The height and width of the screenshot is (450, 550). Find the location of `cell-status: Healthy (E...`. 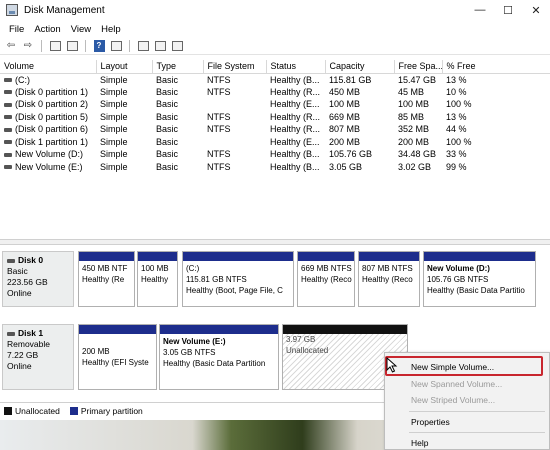

cell-status: Healthy (E... is located at coordinates (295, 141).